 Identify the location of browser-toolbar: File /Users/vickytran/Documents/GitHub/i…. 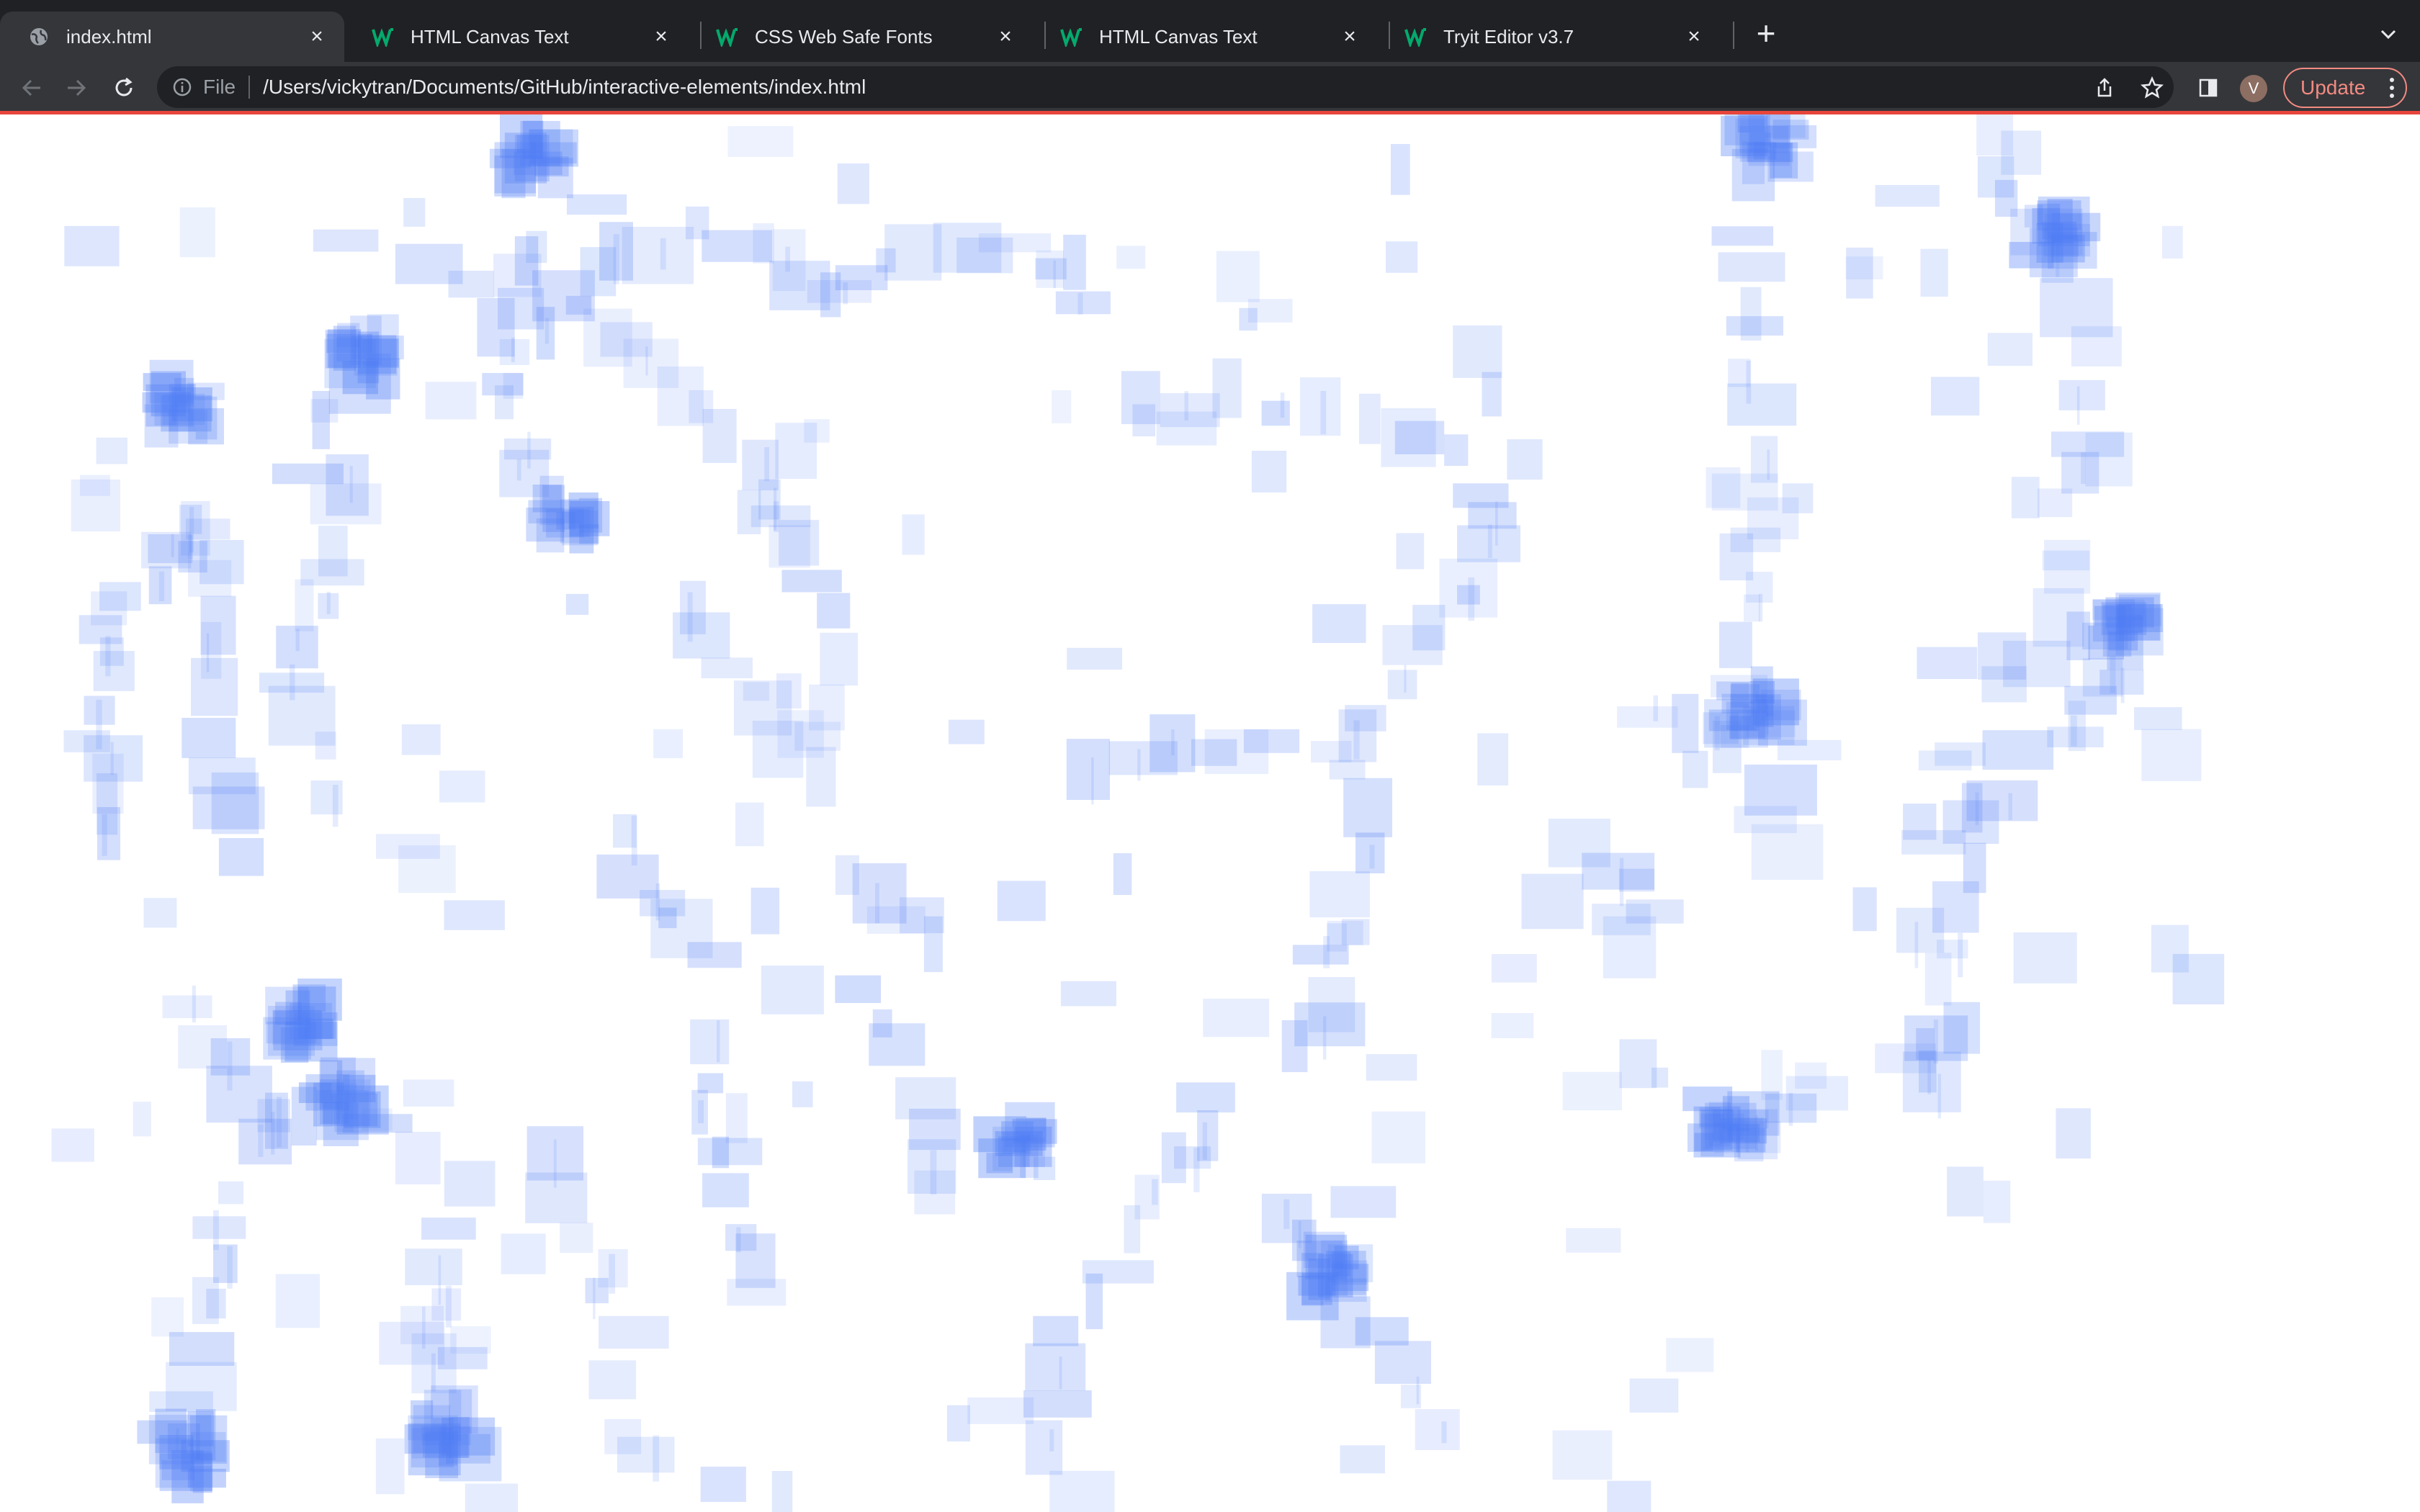
(1210, 87).